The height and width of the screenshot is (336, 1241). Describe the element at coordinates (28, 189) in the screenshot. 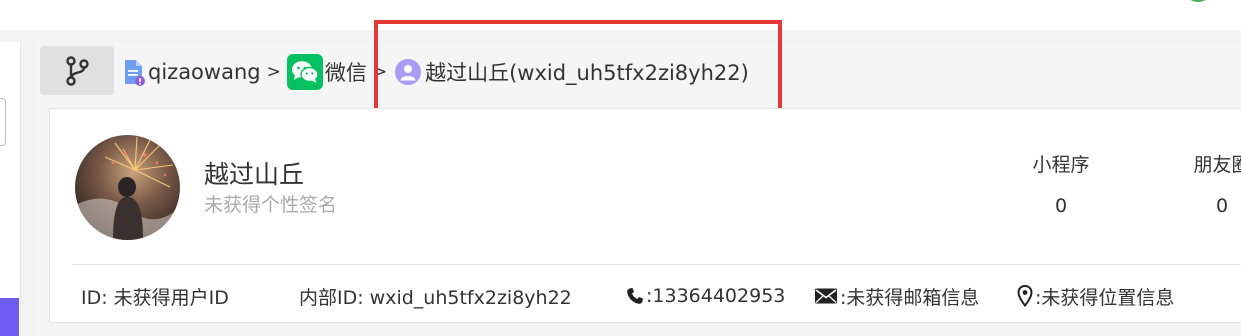

I see `panel-gutter` at that location.